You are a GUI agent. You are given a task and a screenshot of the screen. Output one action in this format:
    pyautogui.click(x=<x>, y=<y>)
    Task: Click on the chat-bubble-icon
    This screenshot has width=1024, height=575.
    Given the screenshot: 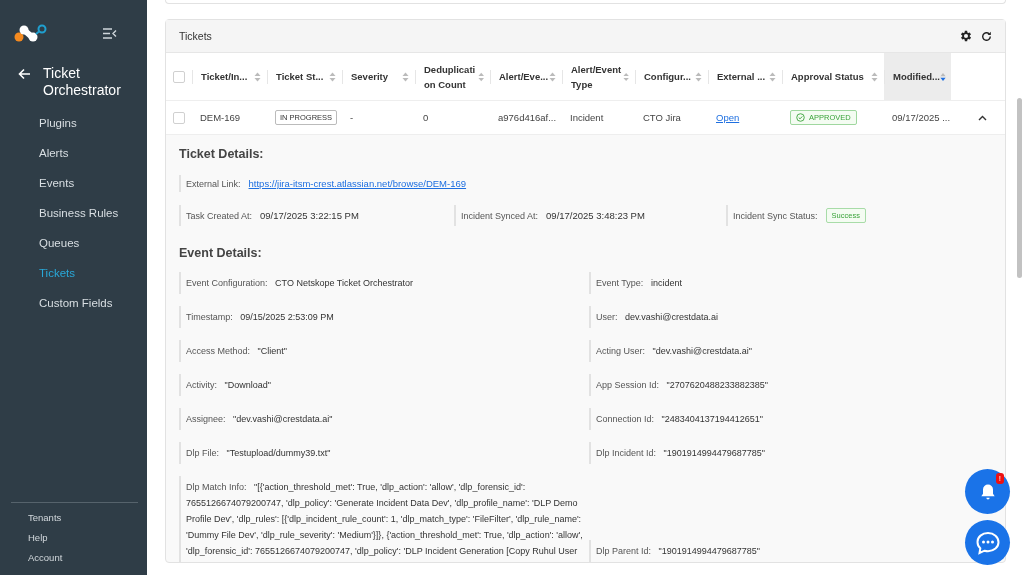 What is the action you would take?
    pyautogui.click(x=987, y=542)
    